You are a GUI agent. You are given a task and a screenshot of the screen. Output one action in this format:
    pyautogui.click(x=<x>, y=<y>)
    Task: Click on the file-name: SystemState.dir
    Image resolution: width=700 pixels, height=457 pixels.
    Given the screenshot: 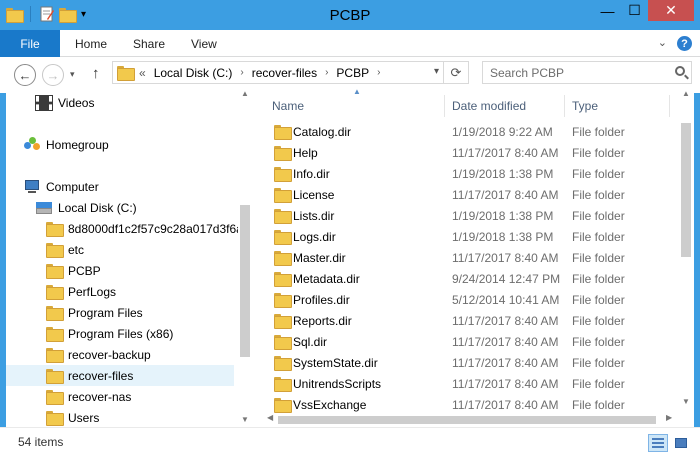 What is the action you would take?
    pyautogui.click(x=335, y=362)
    